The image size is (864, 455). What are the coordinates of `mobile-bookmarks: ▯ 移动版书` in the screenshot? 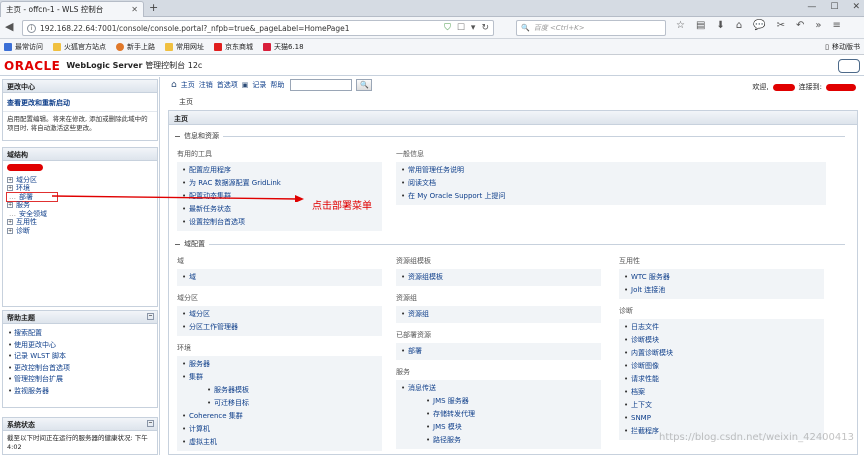 It's located at (842, 47).